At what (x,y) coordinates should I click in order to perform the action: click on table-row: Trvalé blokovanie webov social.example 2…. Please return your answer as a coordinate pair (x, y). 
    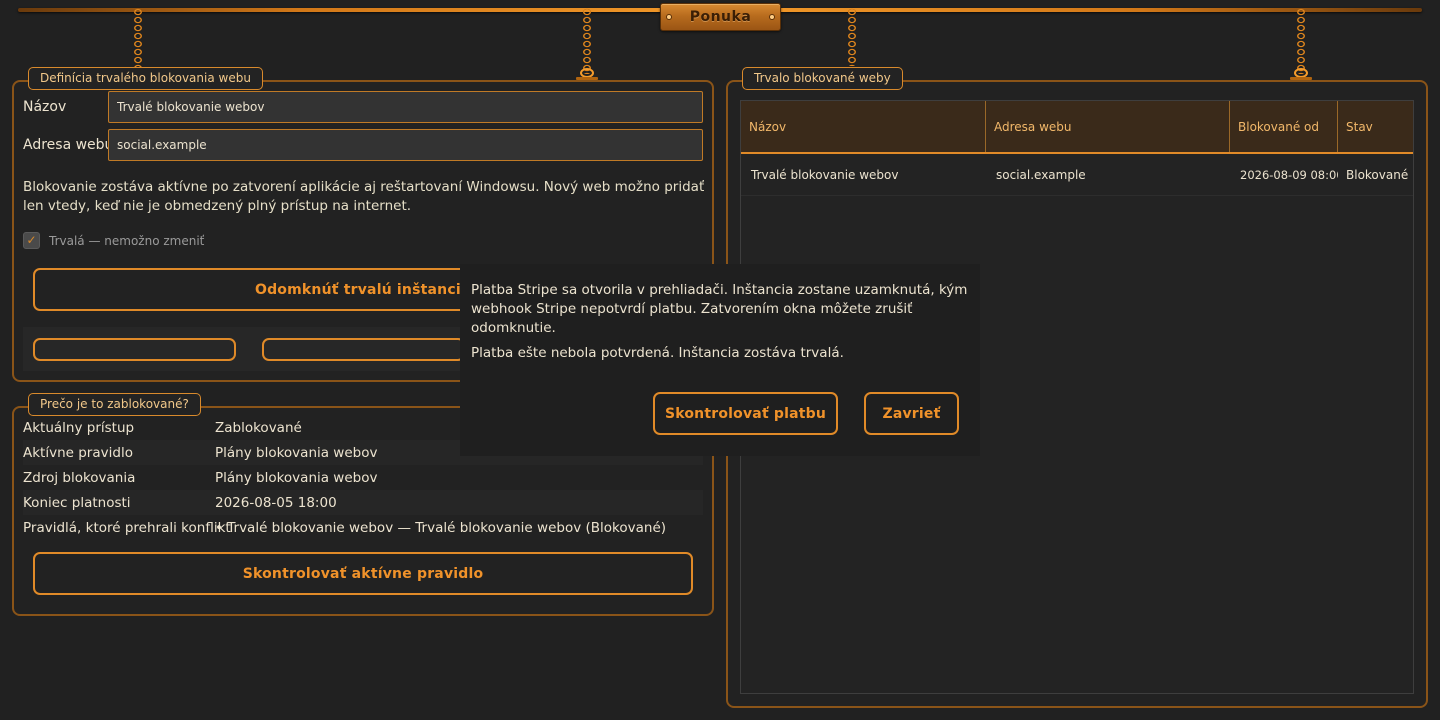
    Looking at the image, I should click on (1077, 175).